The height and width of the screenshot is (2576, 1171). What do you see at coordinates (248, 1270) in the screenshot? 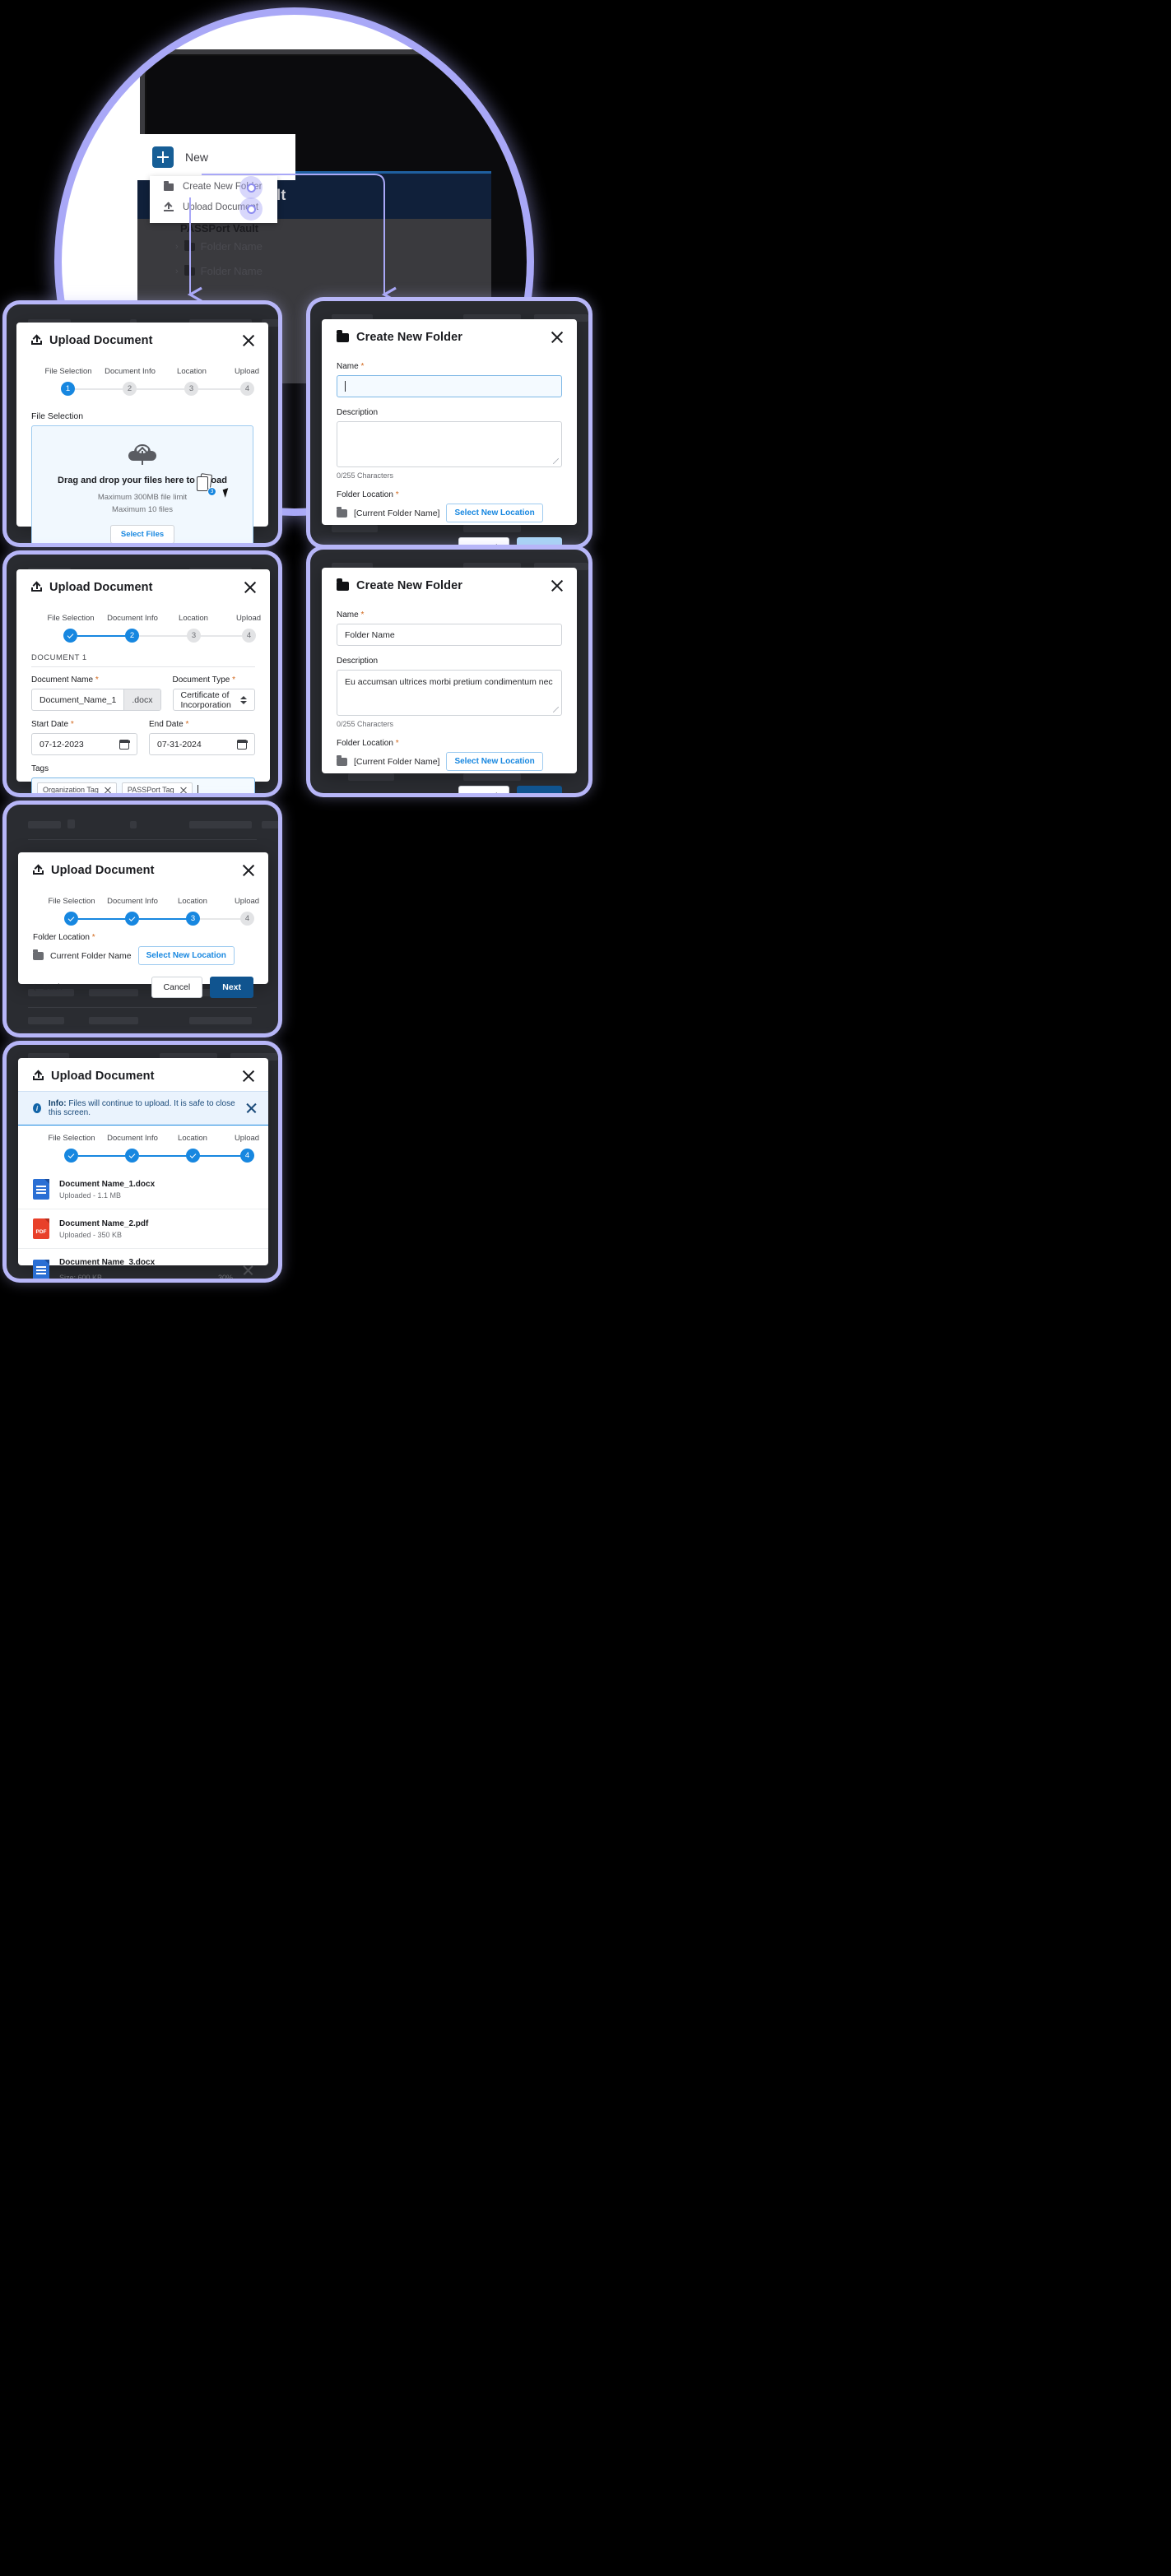
I see `cancel-upload-icon` at bounding box center [248, 1270].